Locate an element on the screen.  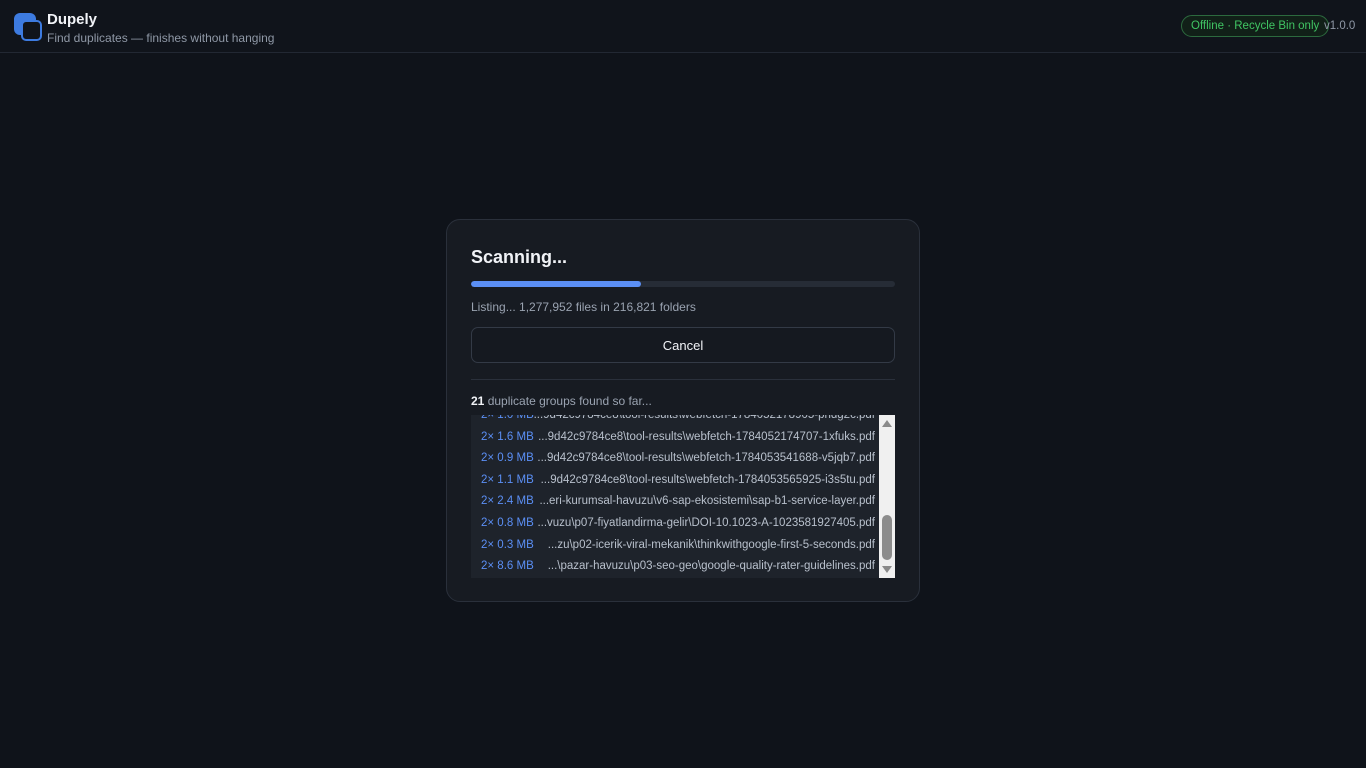
group-size: 2× 0.3 MB is located at coordinates (507, 544).